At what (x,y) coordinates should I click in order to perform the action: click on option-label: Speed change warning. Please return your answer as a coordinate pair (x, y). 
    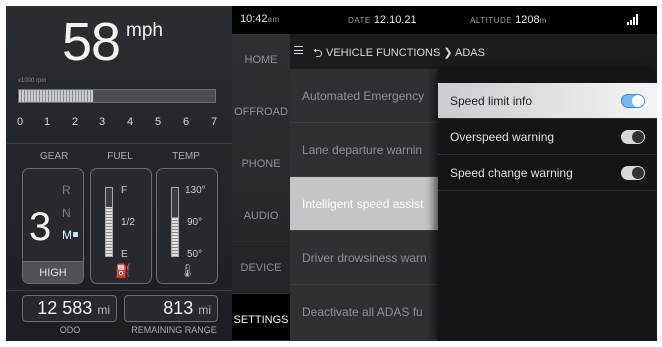
    Looking at the image, I should click on (511, 173).